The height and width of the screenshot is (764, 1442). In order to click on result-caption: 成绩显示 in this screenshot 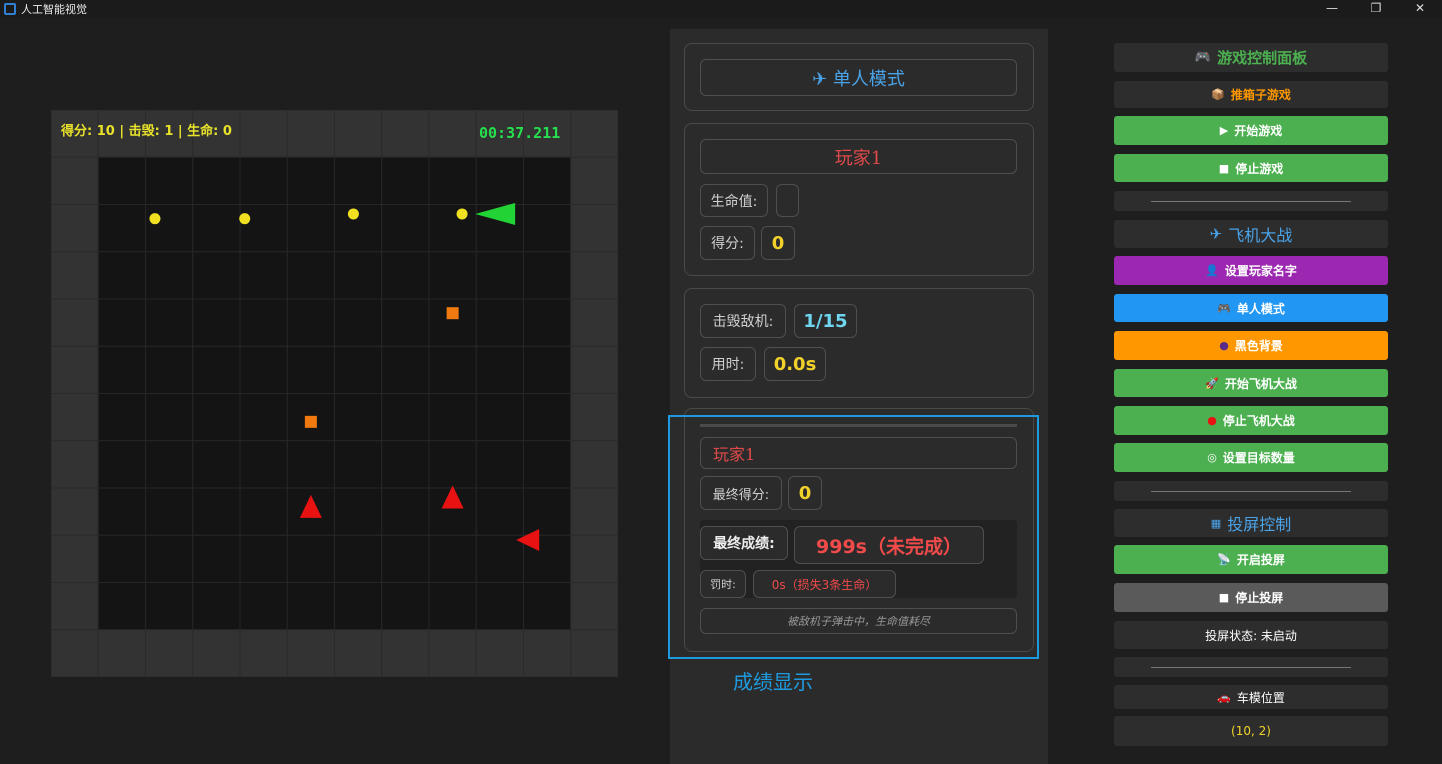, I will do `click(773, 682)`.